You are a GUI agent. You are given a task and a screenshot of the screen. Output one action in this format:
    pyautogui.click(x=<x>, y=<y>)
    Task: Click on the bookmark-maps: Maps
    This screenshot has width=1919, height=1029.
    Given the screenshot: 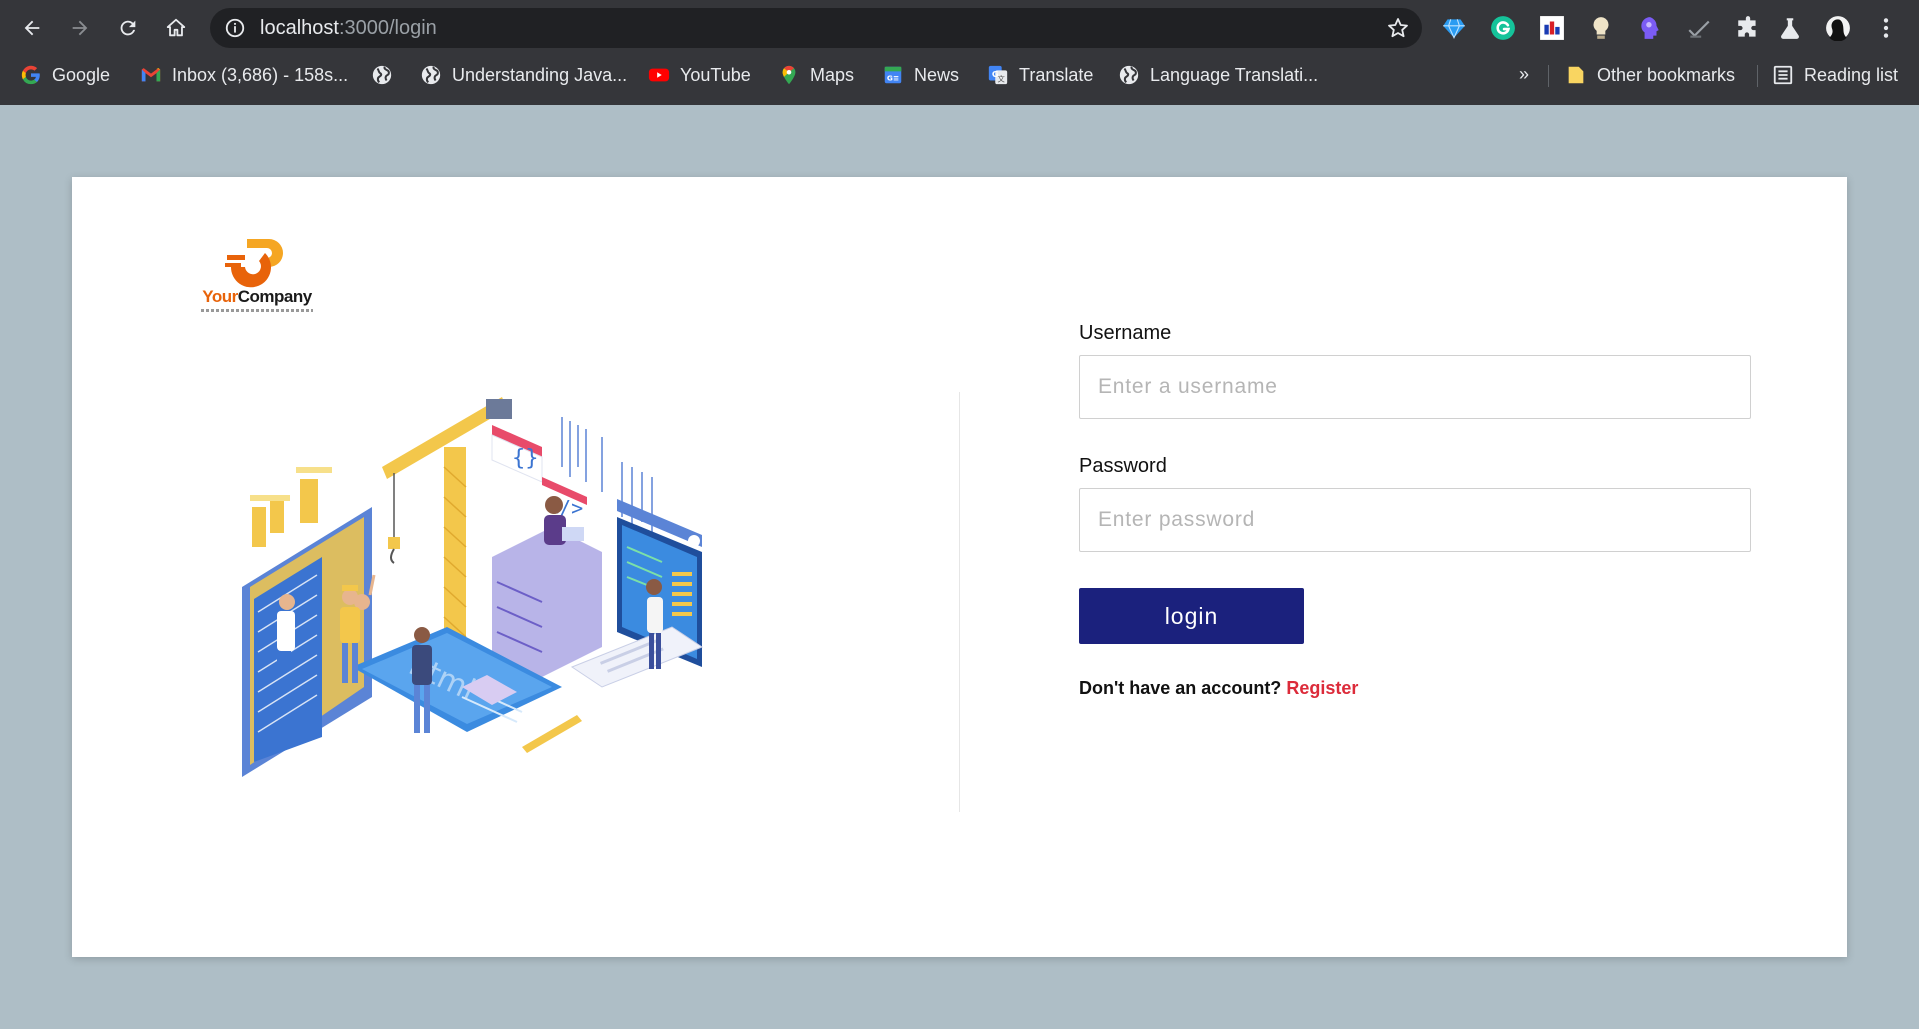 What is the action you would take?
    pyautogui.click(x=816, y=75)
    